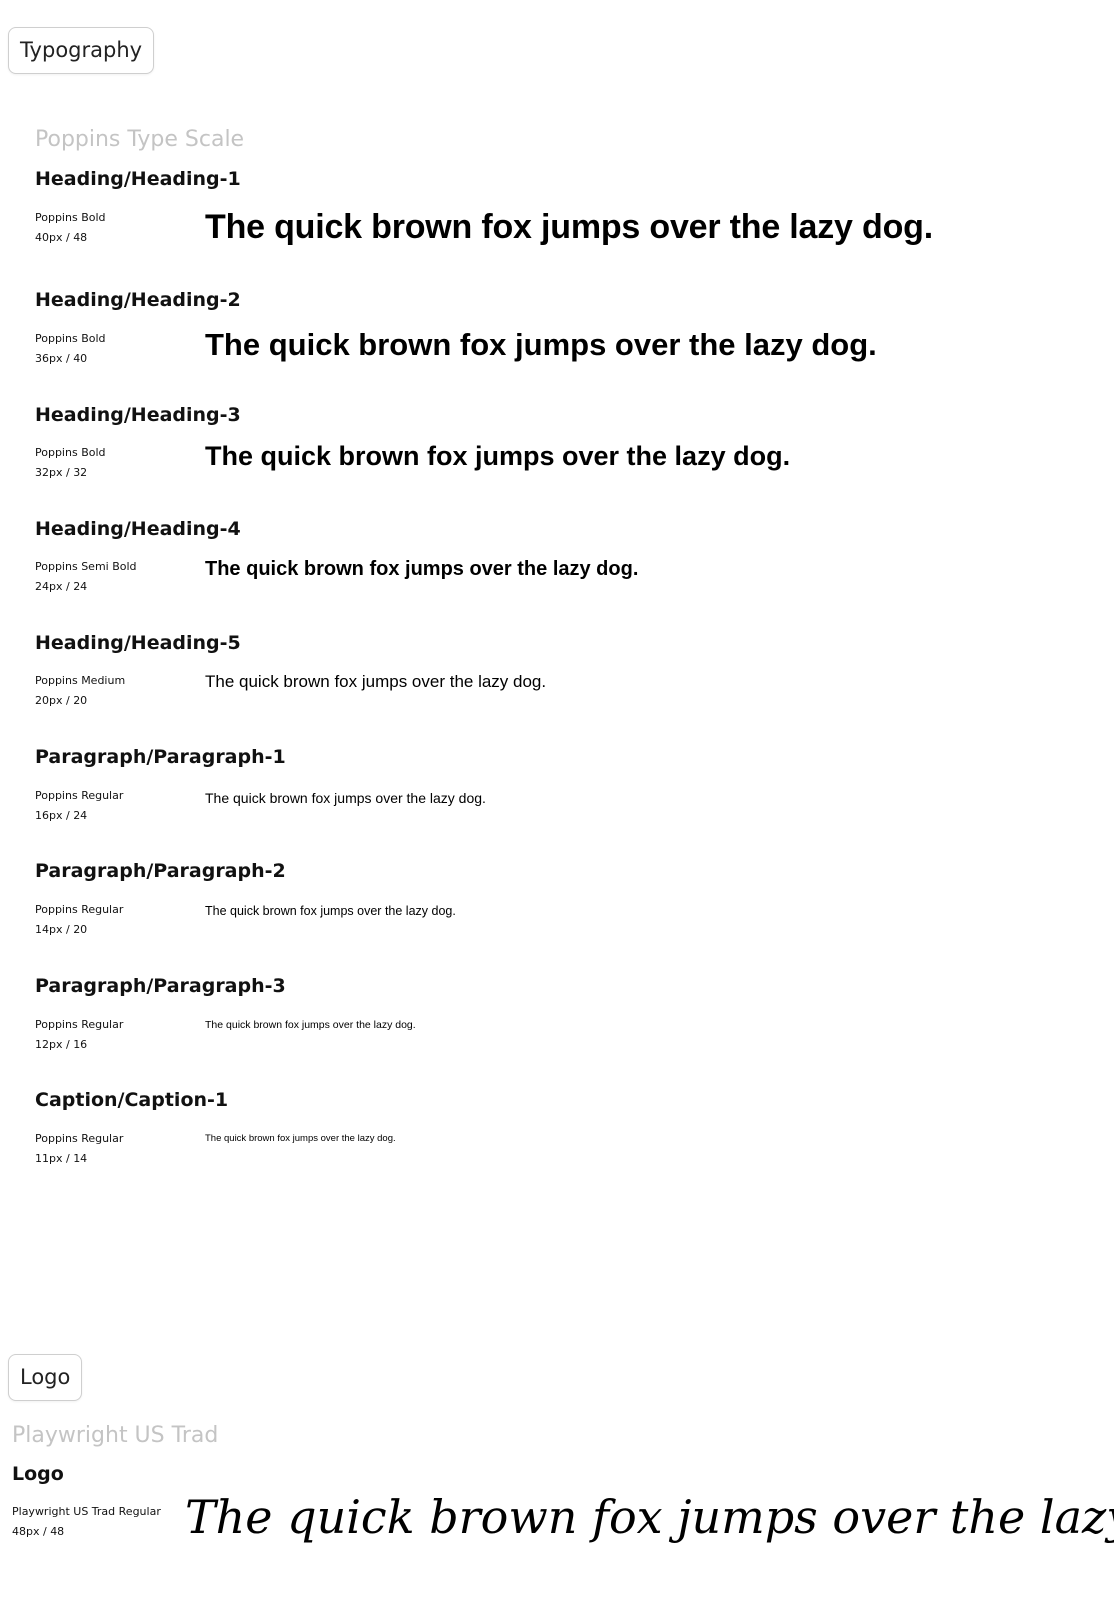  What do you see at coordinates (61, 929) in the screenshot?
I see `style-size: 14px / 20` at bounding box center [61, 929].